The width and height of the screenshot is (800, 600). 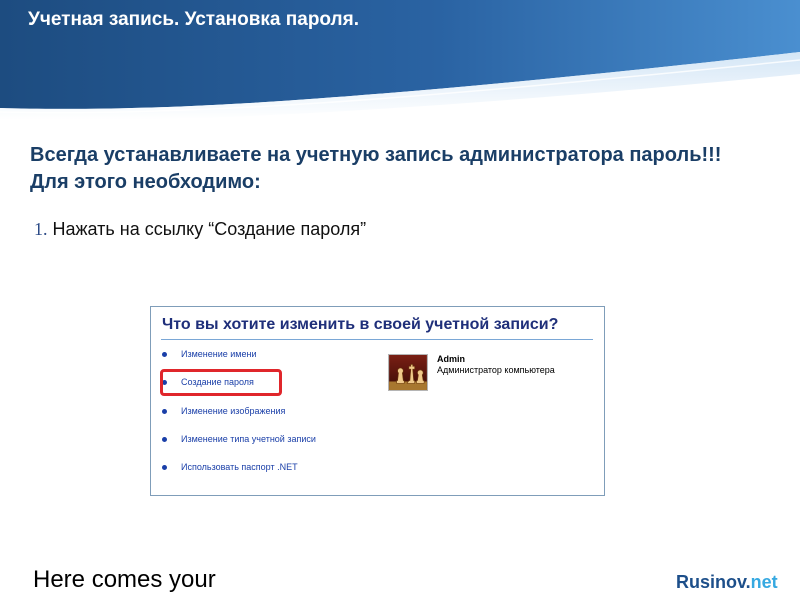 What do you see at coordinates (219, 354) in the screenshot?
I see `task-change-name-label: Изменение имени` at bounding box center [219, 354].